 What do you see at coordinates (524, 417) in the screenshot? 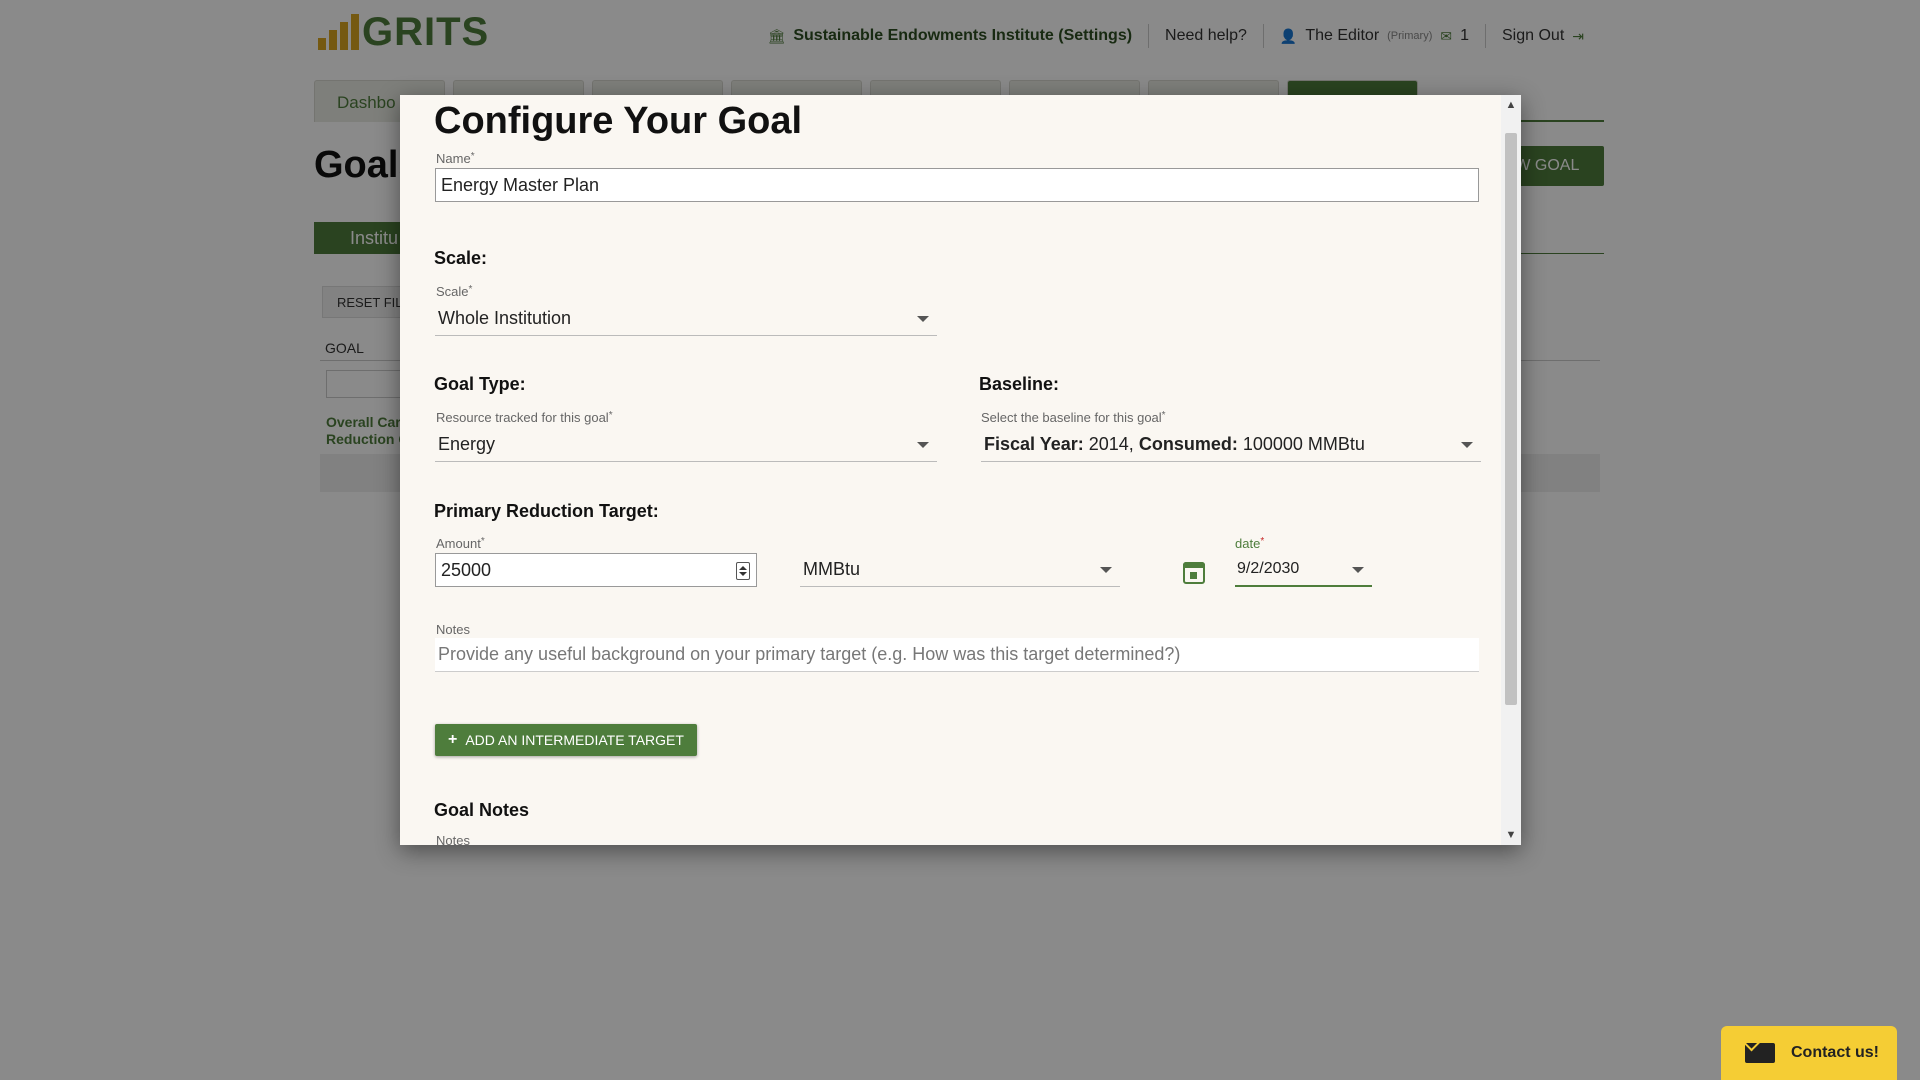
I see `resource-label: Resource tracked for this goal*` at bounding box center [524, 417].